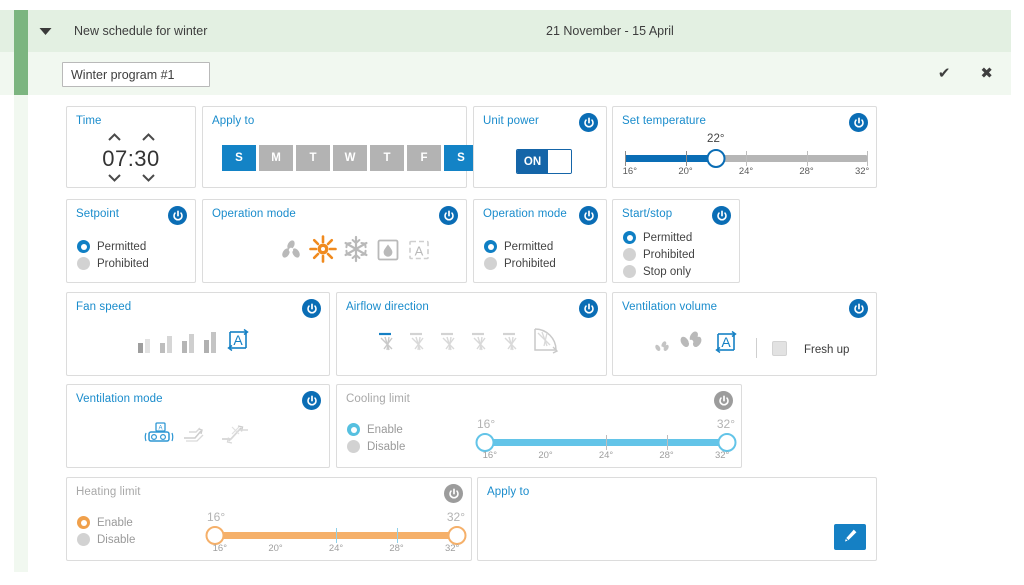  I want to click on confirm-button: ✔, so click(944, 73).